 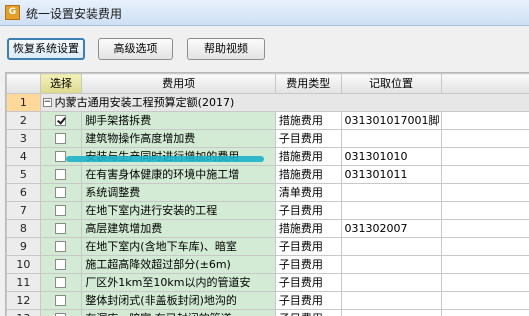 What do you see at coordinates (268, 265) in the screenshot?
I see `table-row: 10施工超高降效超过部分(±6m)子目费用` at bounding box center [268, 265].